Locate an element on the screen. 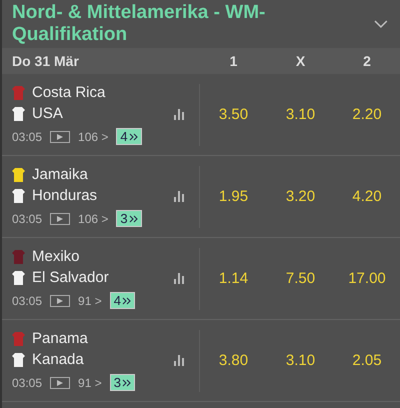 Image resolution: width=400 pixels, height=408 pixels. chevron-icon is located at coordinates (381, 24).